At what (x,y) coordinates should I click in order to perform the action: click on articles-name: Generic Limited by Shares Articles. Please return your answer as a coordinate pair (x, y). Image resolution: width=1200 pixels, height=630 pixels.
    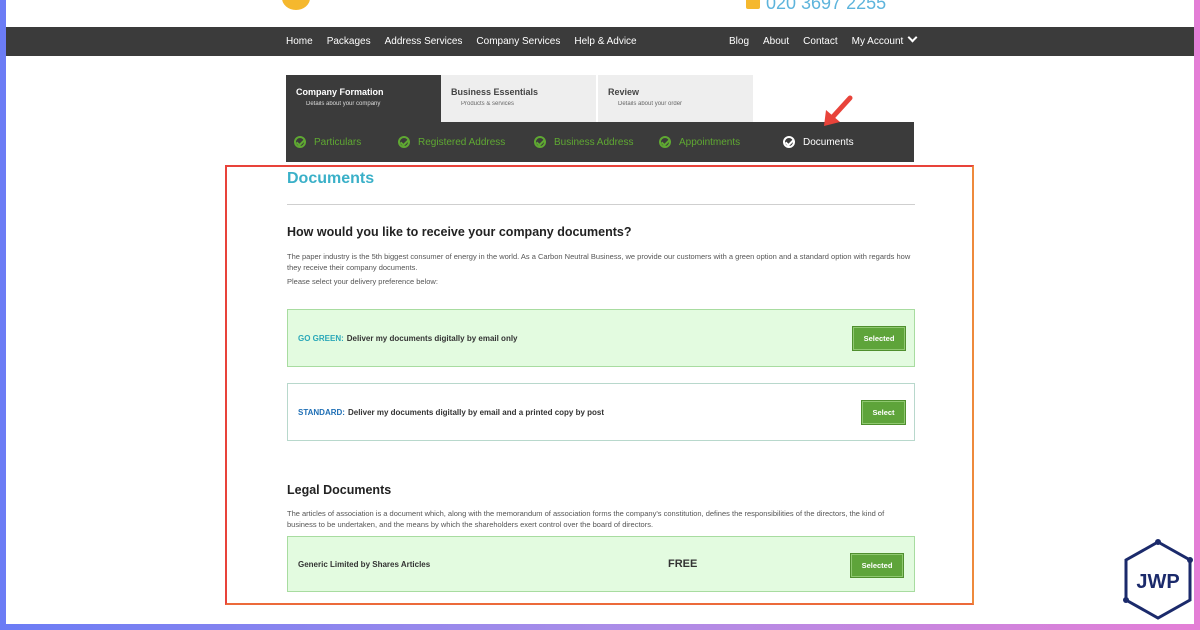
    Looking at the image, I should click on (364, 564).